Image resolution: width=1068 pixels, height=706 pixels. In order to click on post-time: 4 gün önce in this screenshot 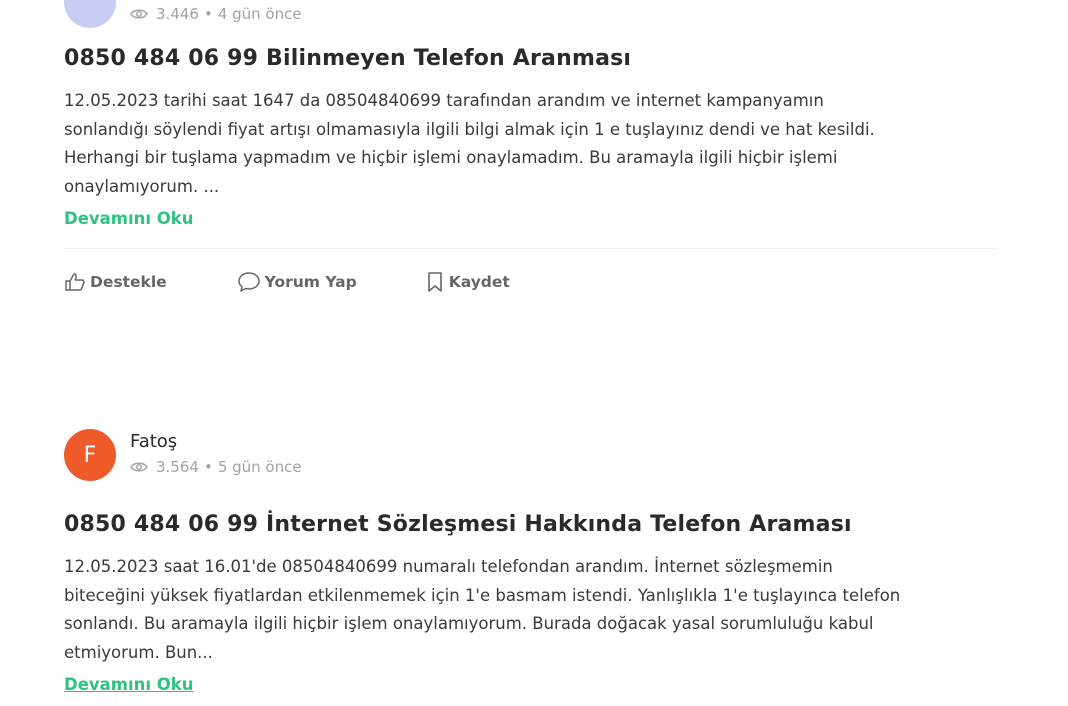, I will do `click(259, 14)`.